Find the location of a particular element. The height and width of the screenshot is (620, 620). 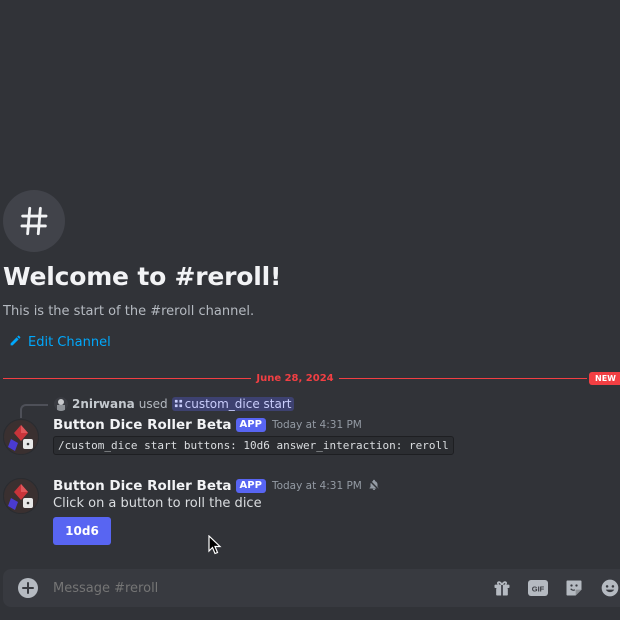

slash-command-mention: custom_dice start is located at coordinates (232, 404).